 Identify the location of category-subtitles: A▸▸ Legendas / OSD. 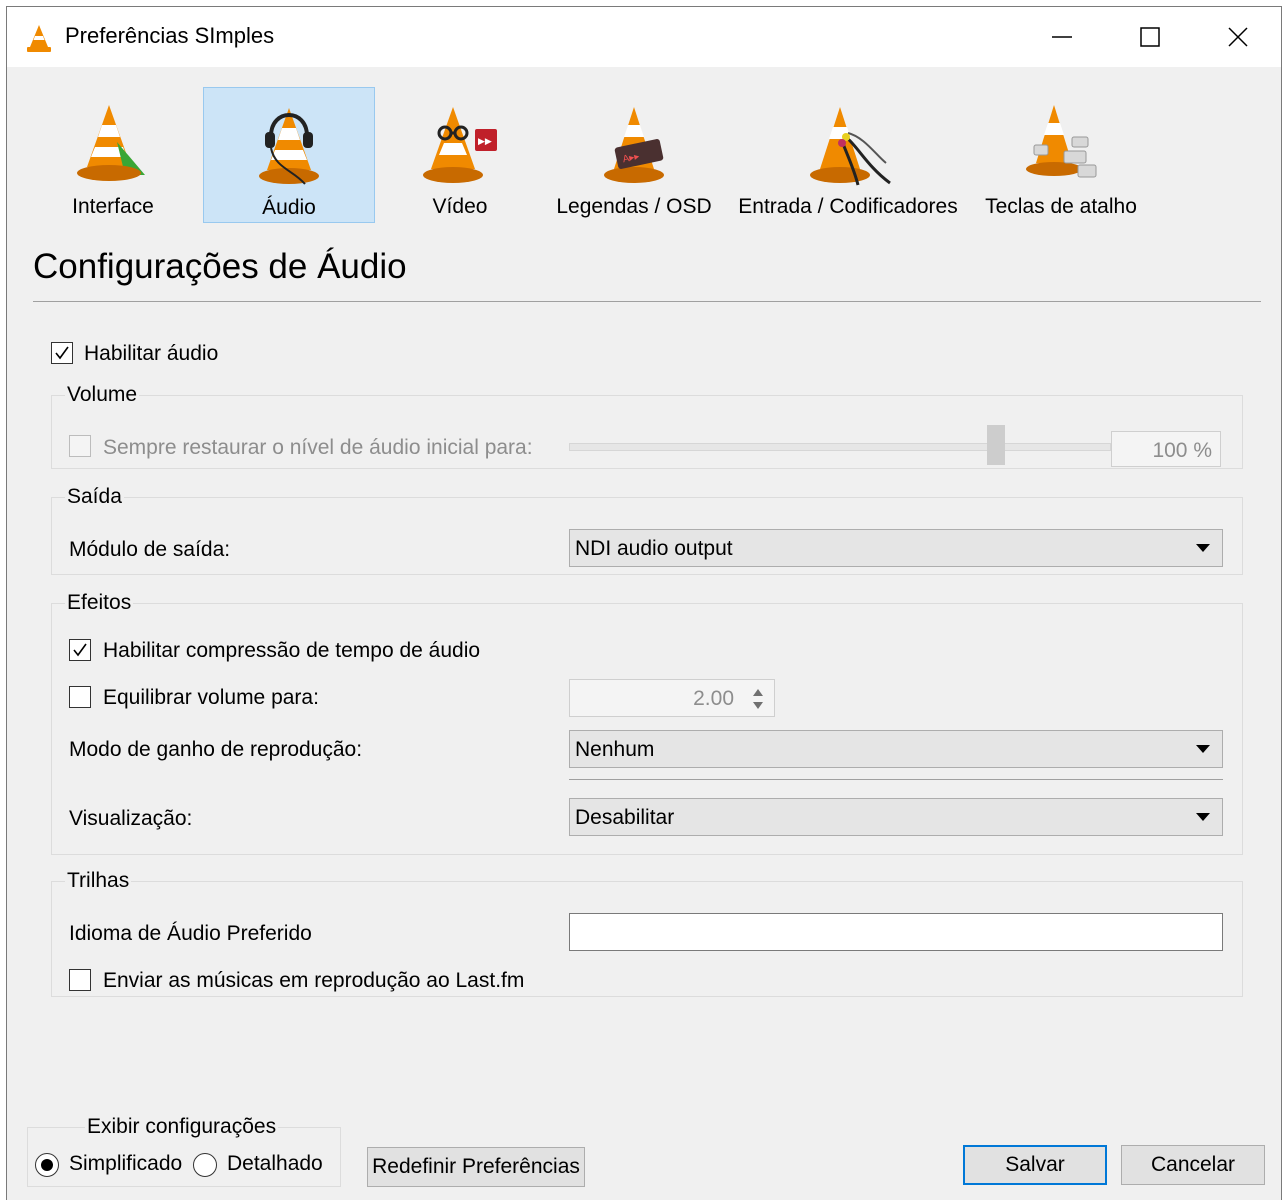
(634, 155).